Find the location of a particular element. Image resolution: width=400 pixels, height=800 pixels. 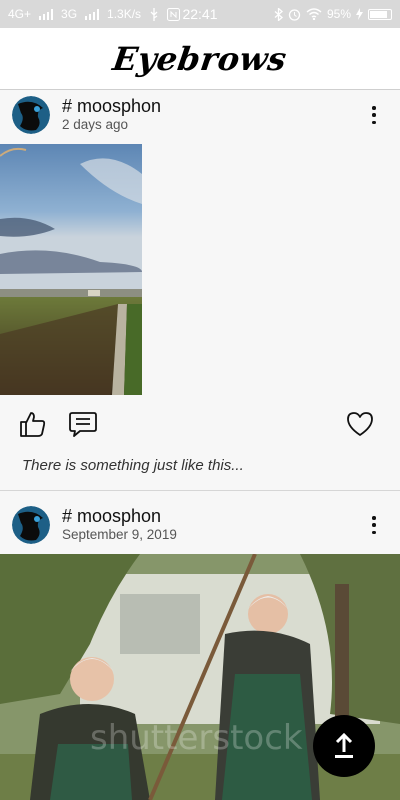

signal-3g-label: 3G is located at coordinates (69, 14).